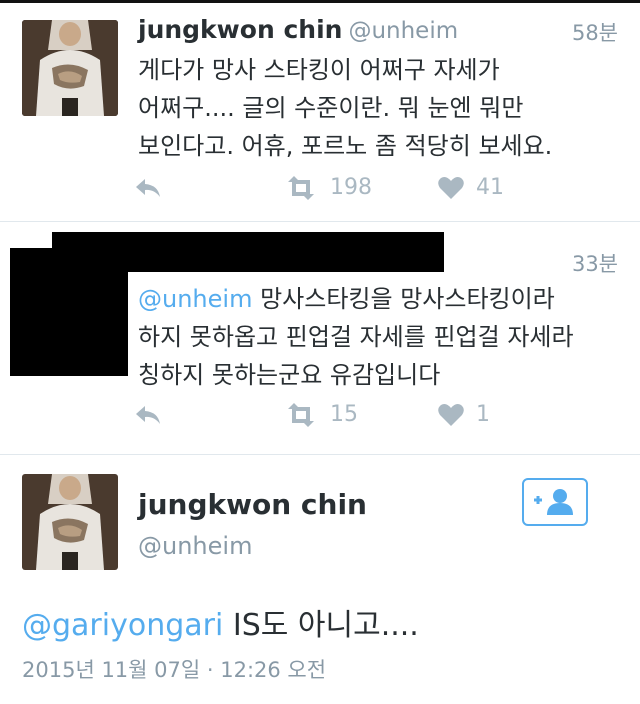 This screenshot has width=640, height=704. I want to click on tweet-actions: 15 1, so click(320, 417).